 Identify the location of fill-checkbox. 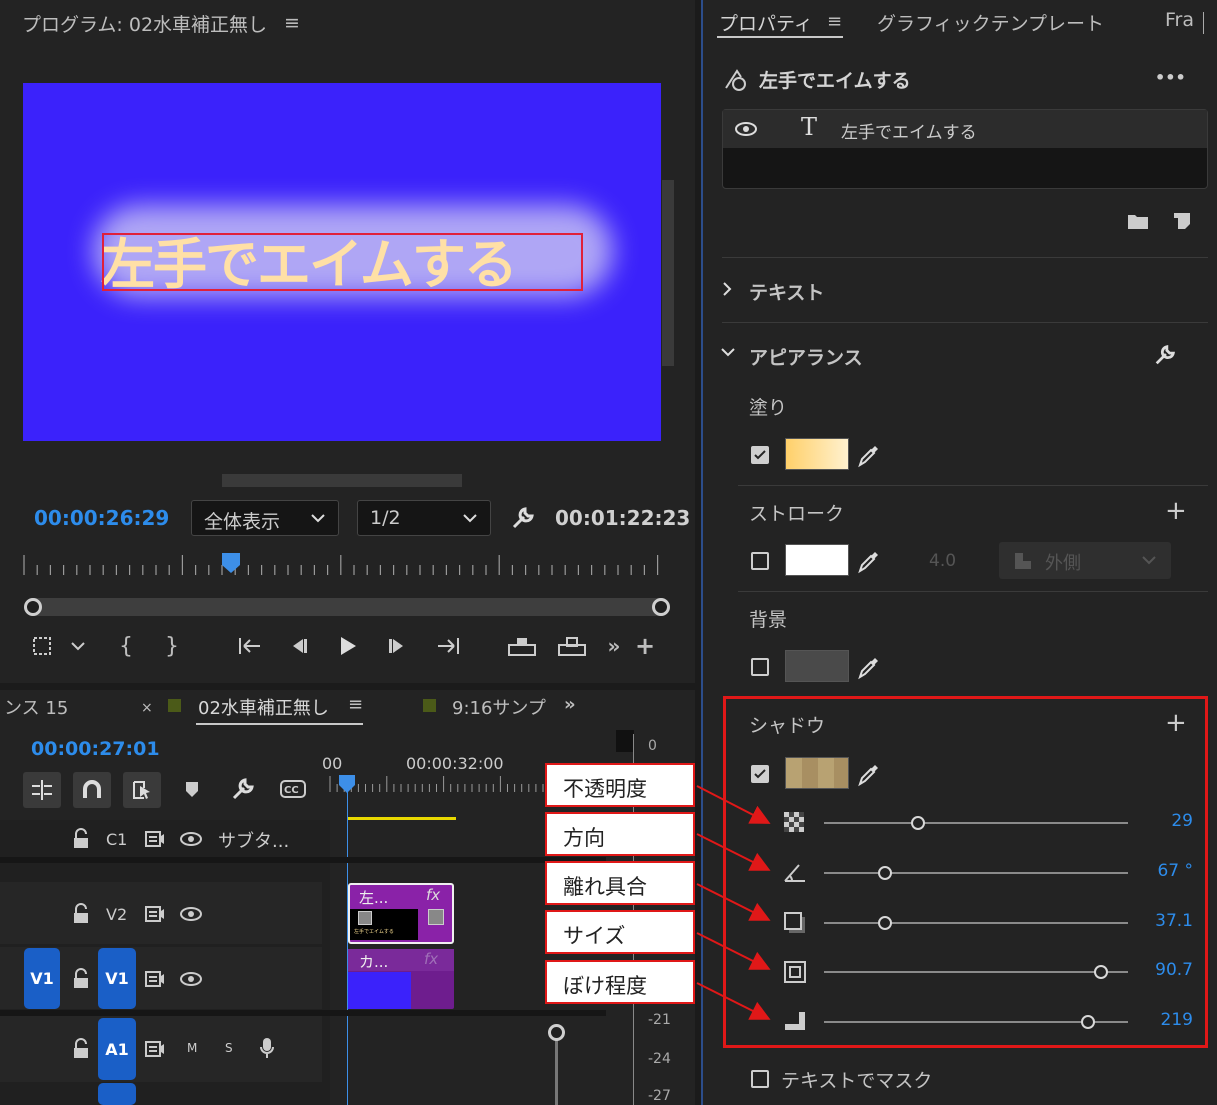
(760, 455).